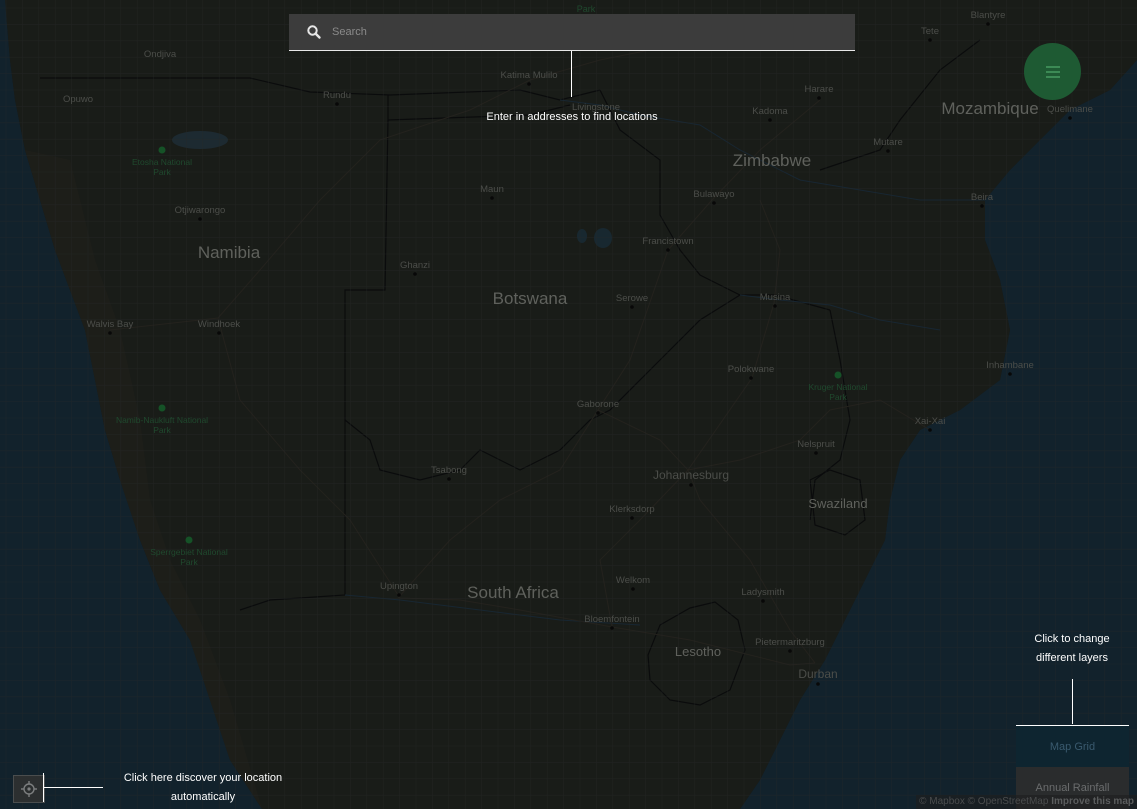 This screenshot has height=809, width=1137. What do you see at coordinates (1008, 801) in the screenshot?
I see `attribution-osm: © OpenStreetMap` at bounding box center [1008, 801].